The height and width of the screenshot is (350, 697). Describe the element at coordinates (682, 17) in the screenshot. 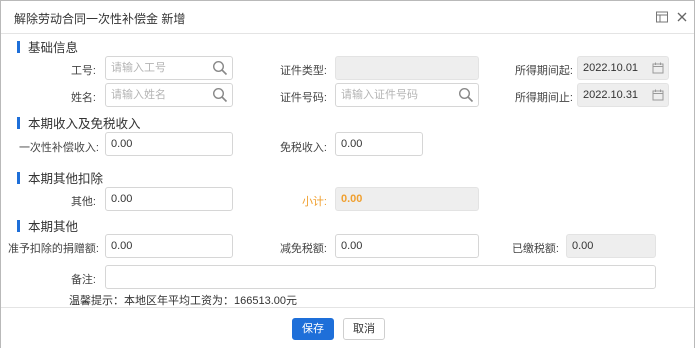

I see `close-icon` at that location.